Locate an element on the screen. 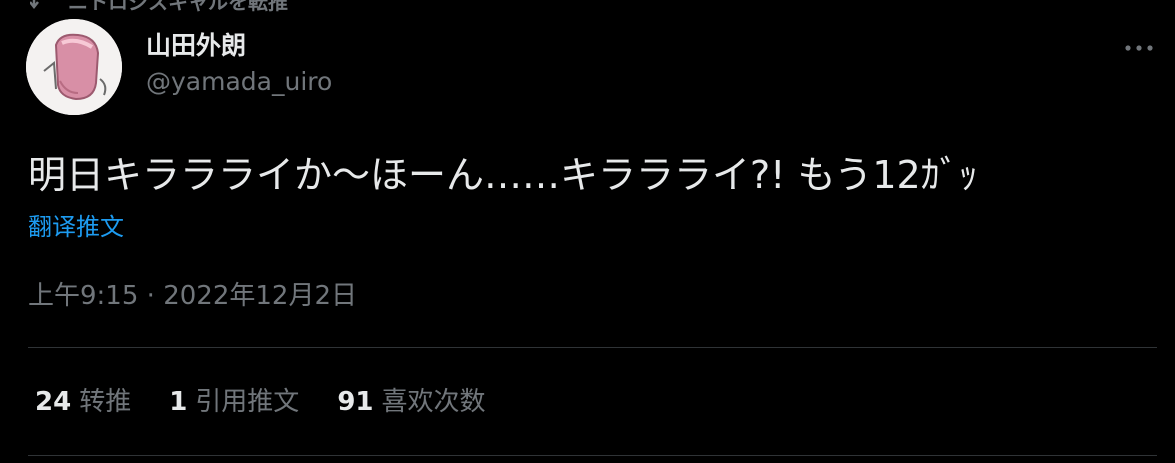 This screenshot has width=1175, height=463. retweet-context: ニトロジスキャルを転推 is located at coordinates (159, 7).